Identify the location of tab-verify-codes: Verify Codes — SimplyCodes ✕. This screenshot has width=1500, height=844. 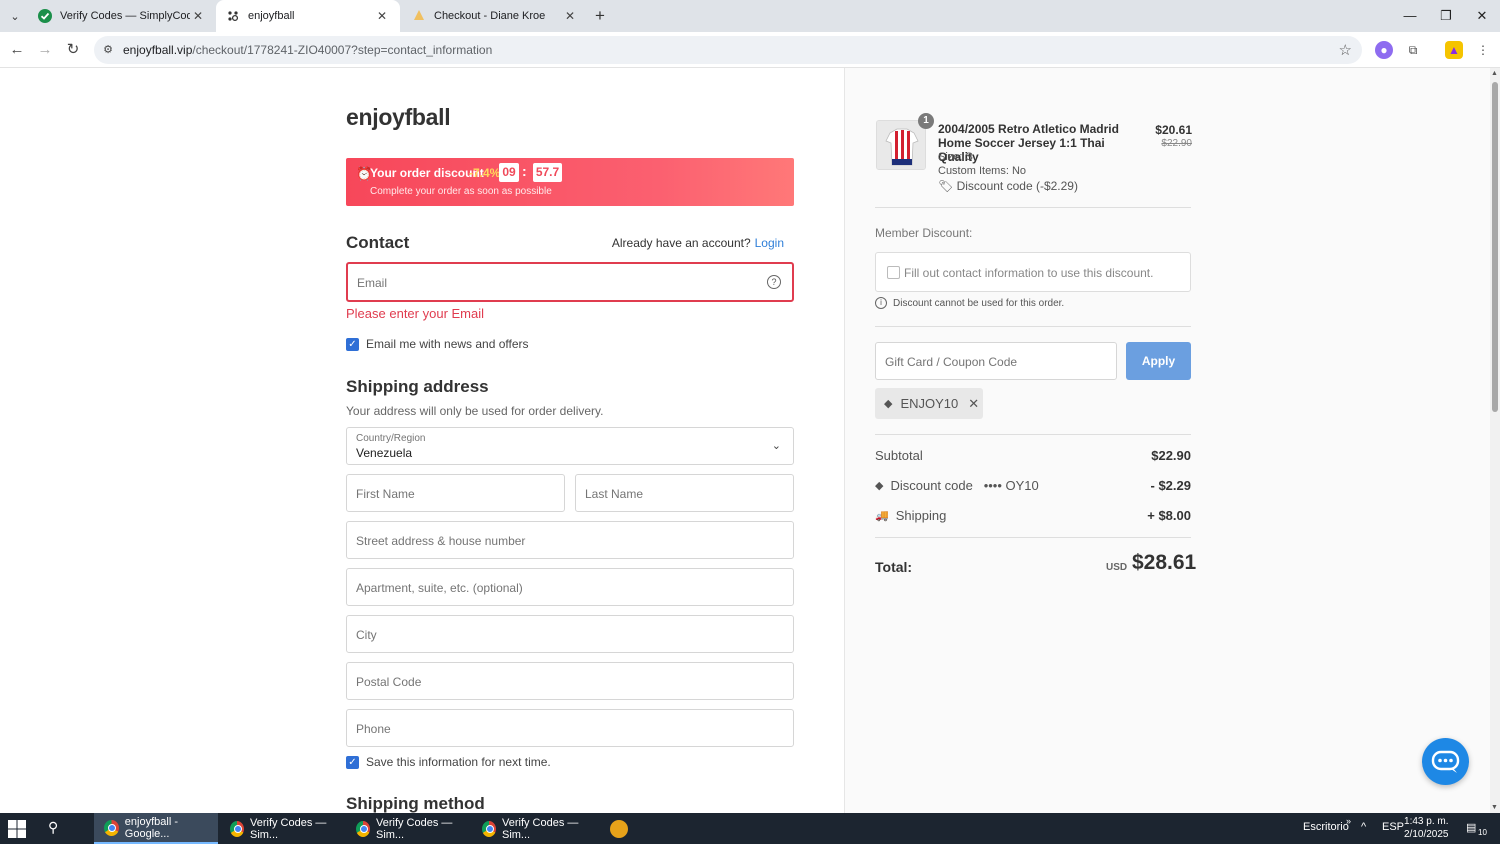
(122, 16).